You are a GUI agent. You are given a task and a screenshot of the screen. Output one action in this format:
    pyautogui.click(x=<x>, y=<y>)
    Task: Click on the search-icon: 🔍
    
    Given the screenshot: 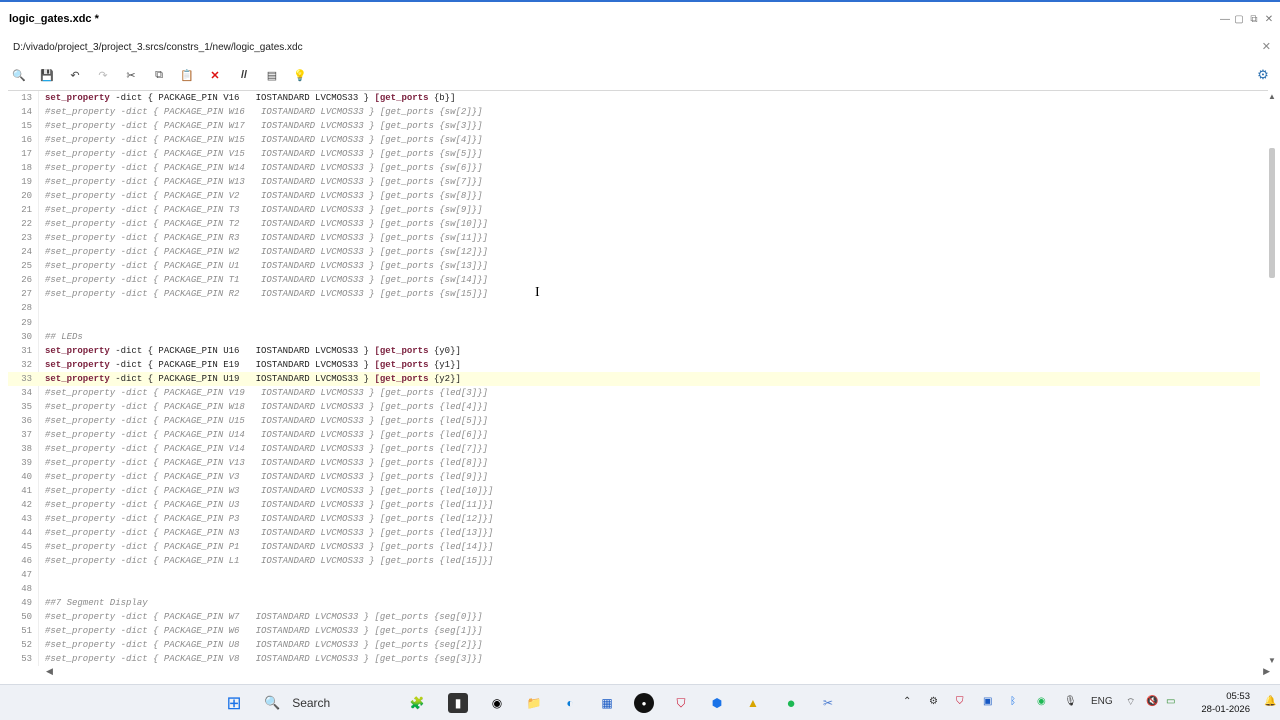 What is the action you would take?
    pyautogui.click(x=19, y=75)
    